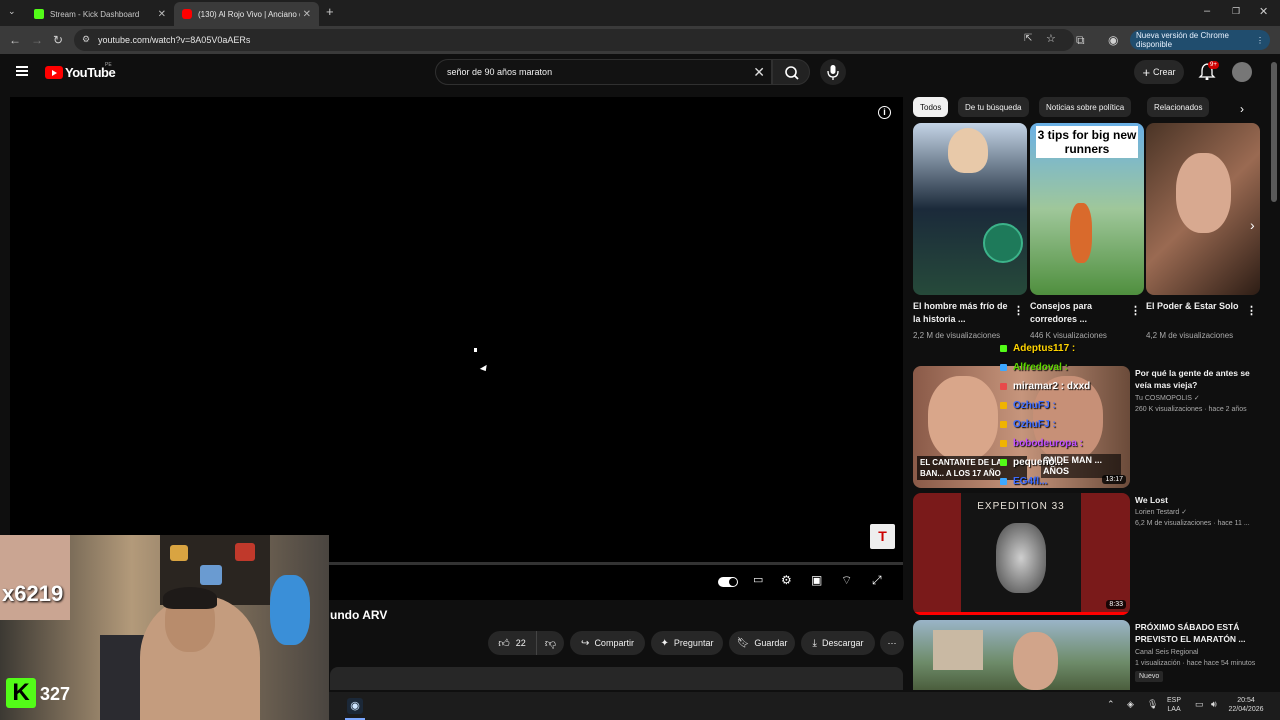 Image resolution: width=1280 pixels, height=720 pixels. Describe the element at coordinates (174, 40) in the screenshot. I see `url-text: youtube.com/watch?v=8A05V0aAERs` at that location.